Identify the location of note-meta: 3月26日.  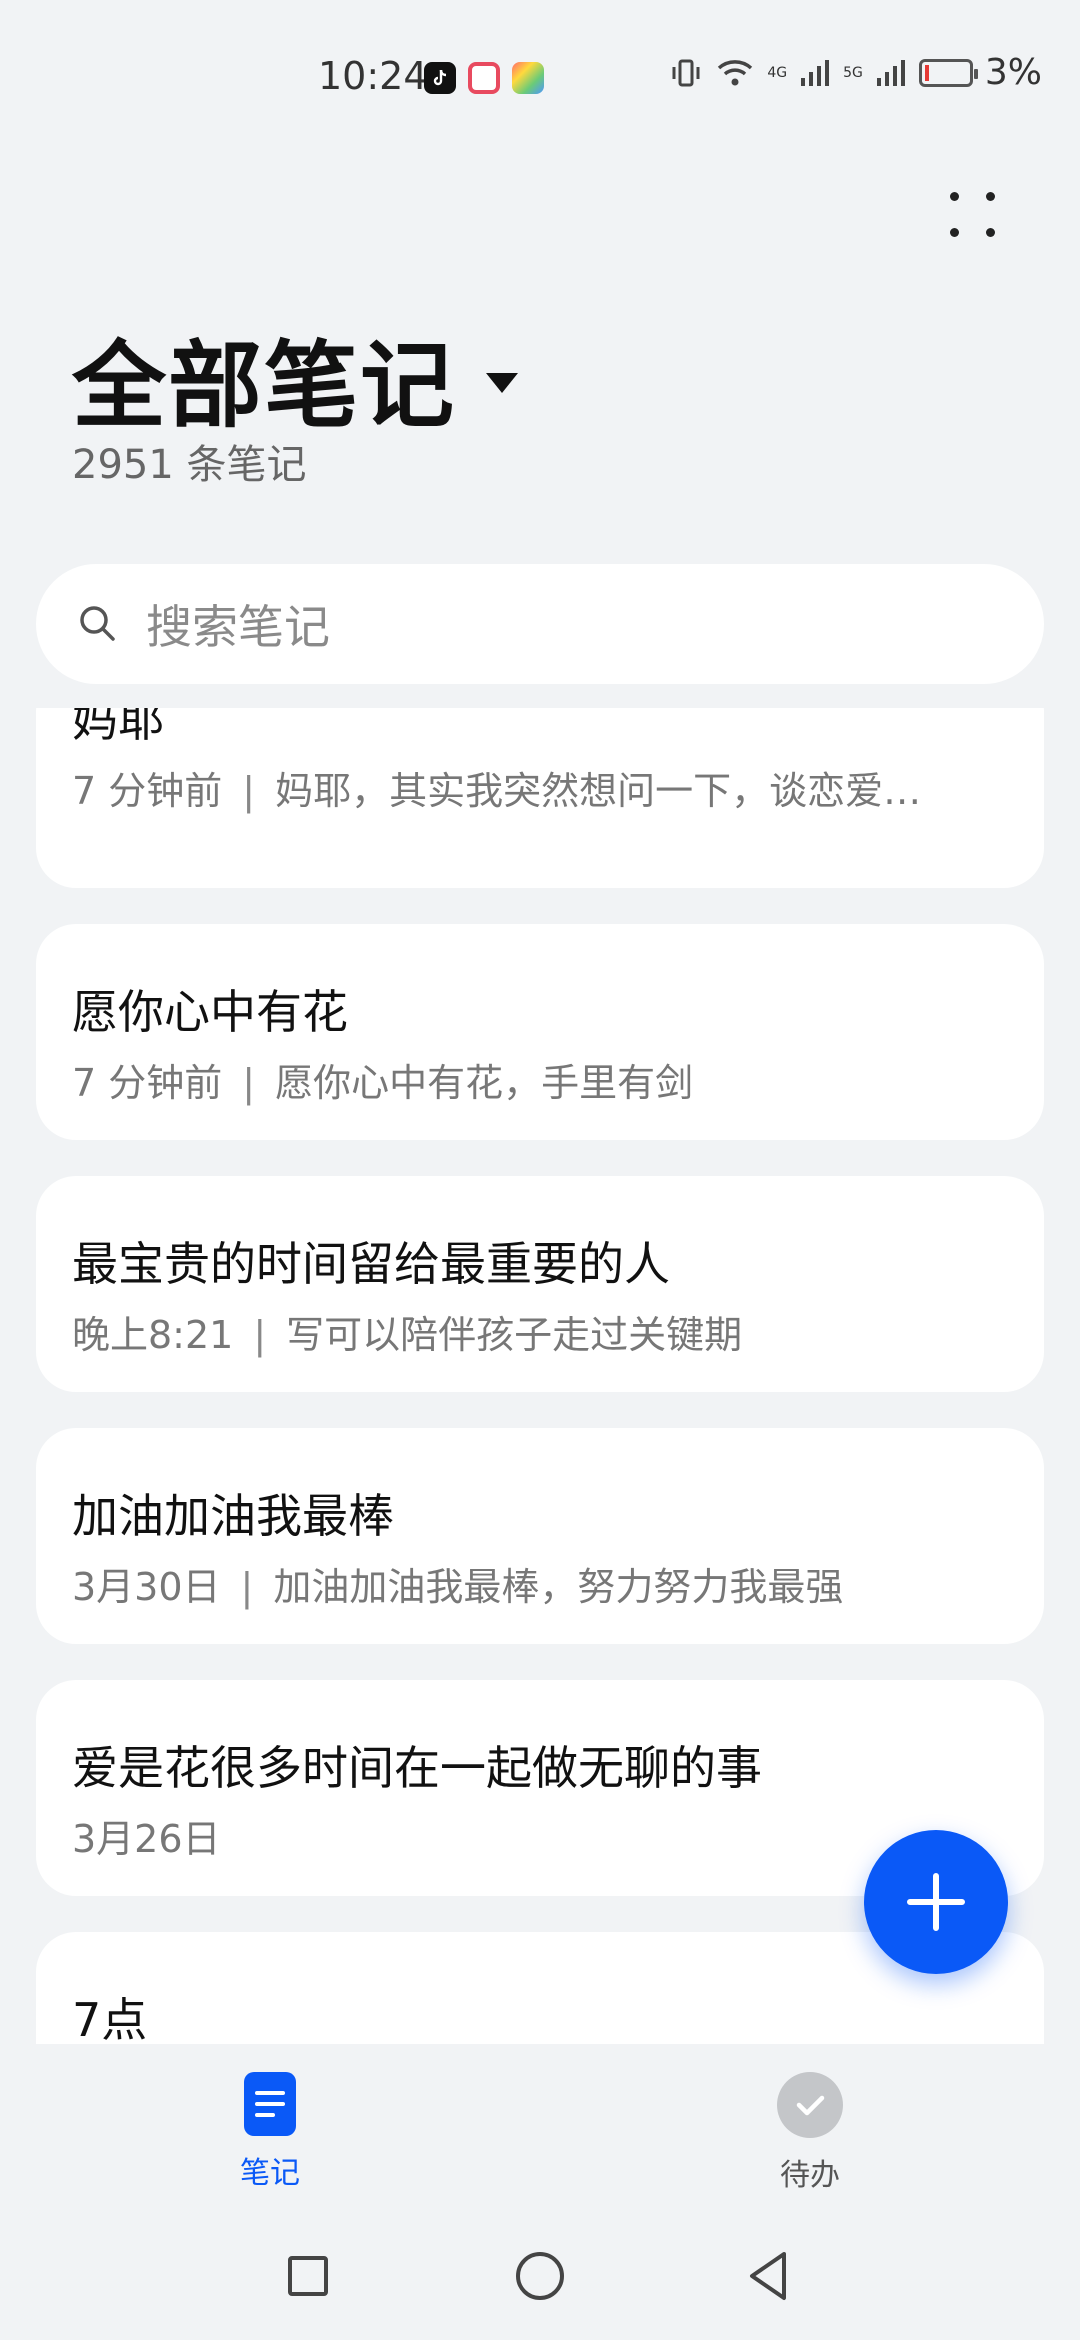
(540, 1835).